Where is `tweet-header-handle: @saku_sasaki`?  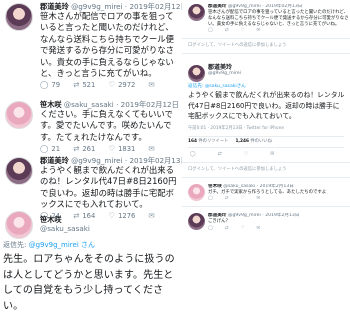 tweet-header-handle: @saku_sasaki is located at coordinates (111, 228).